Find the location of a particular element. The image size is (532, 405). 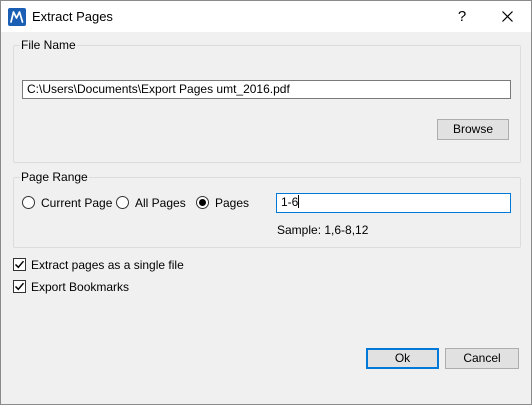

single-file-checkbox is located at coordinates (19, 264).